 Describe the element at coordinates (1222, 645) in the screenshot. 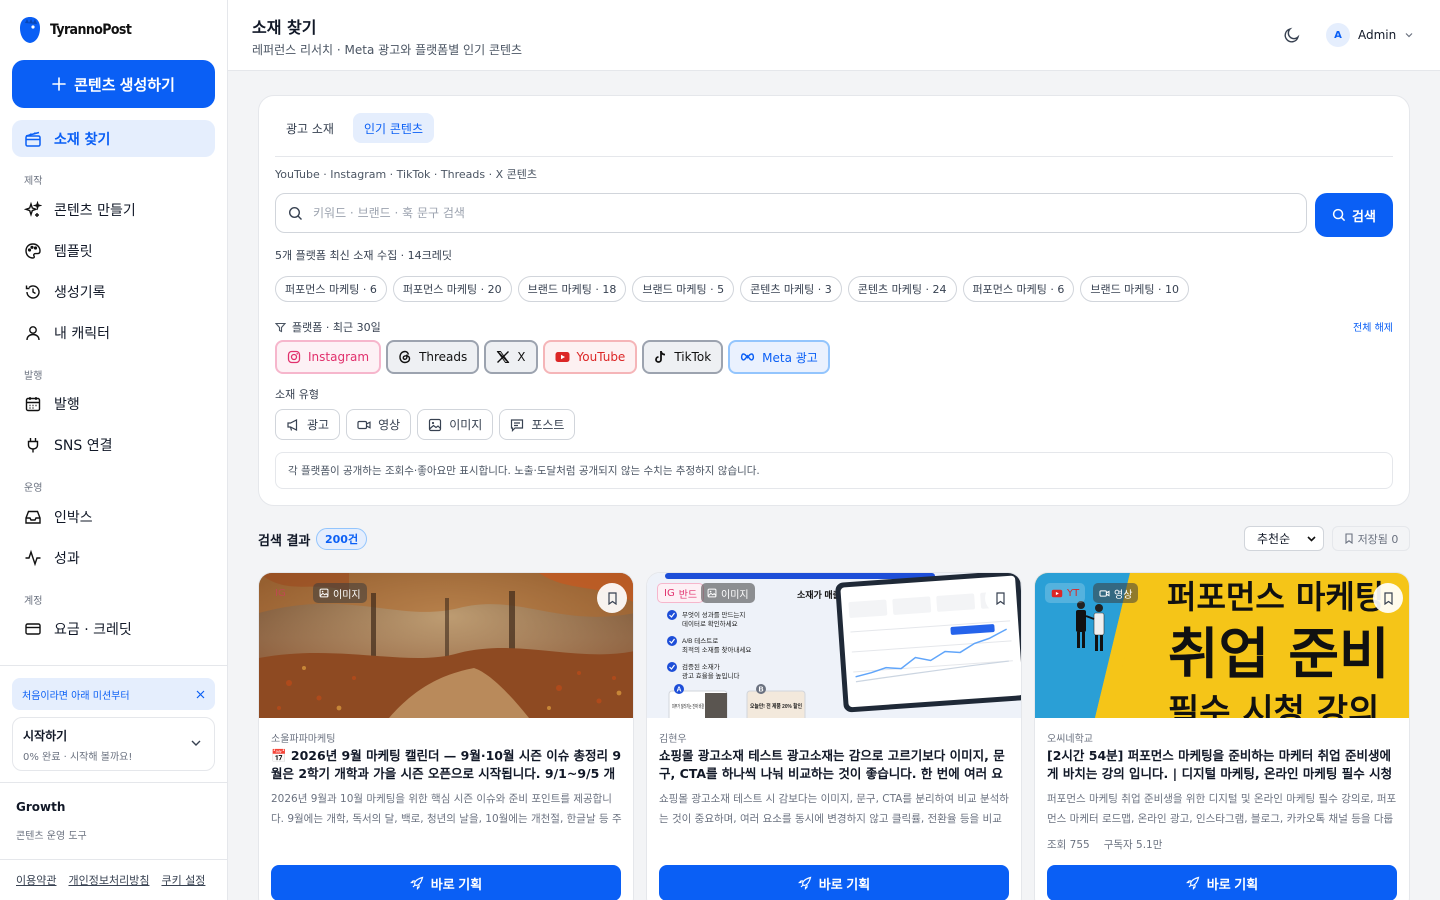

I see `card-thumbnail: 퍼포먼스 마케팅 취업 준비 필수 시청 강의 YT 영상` at that location.